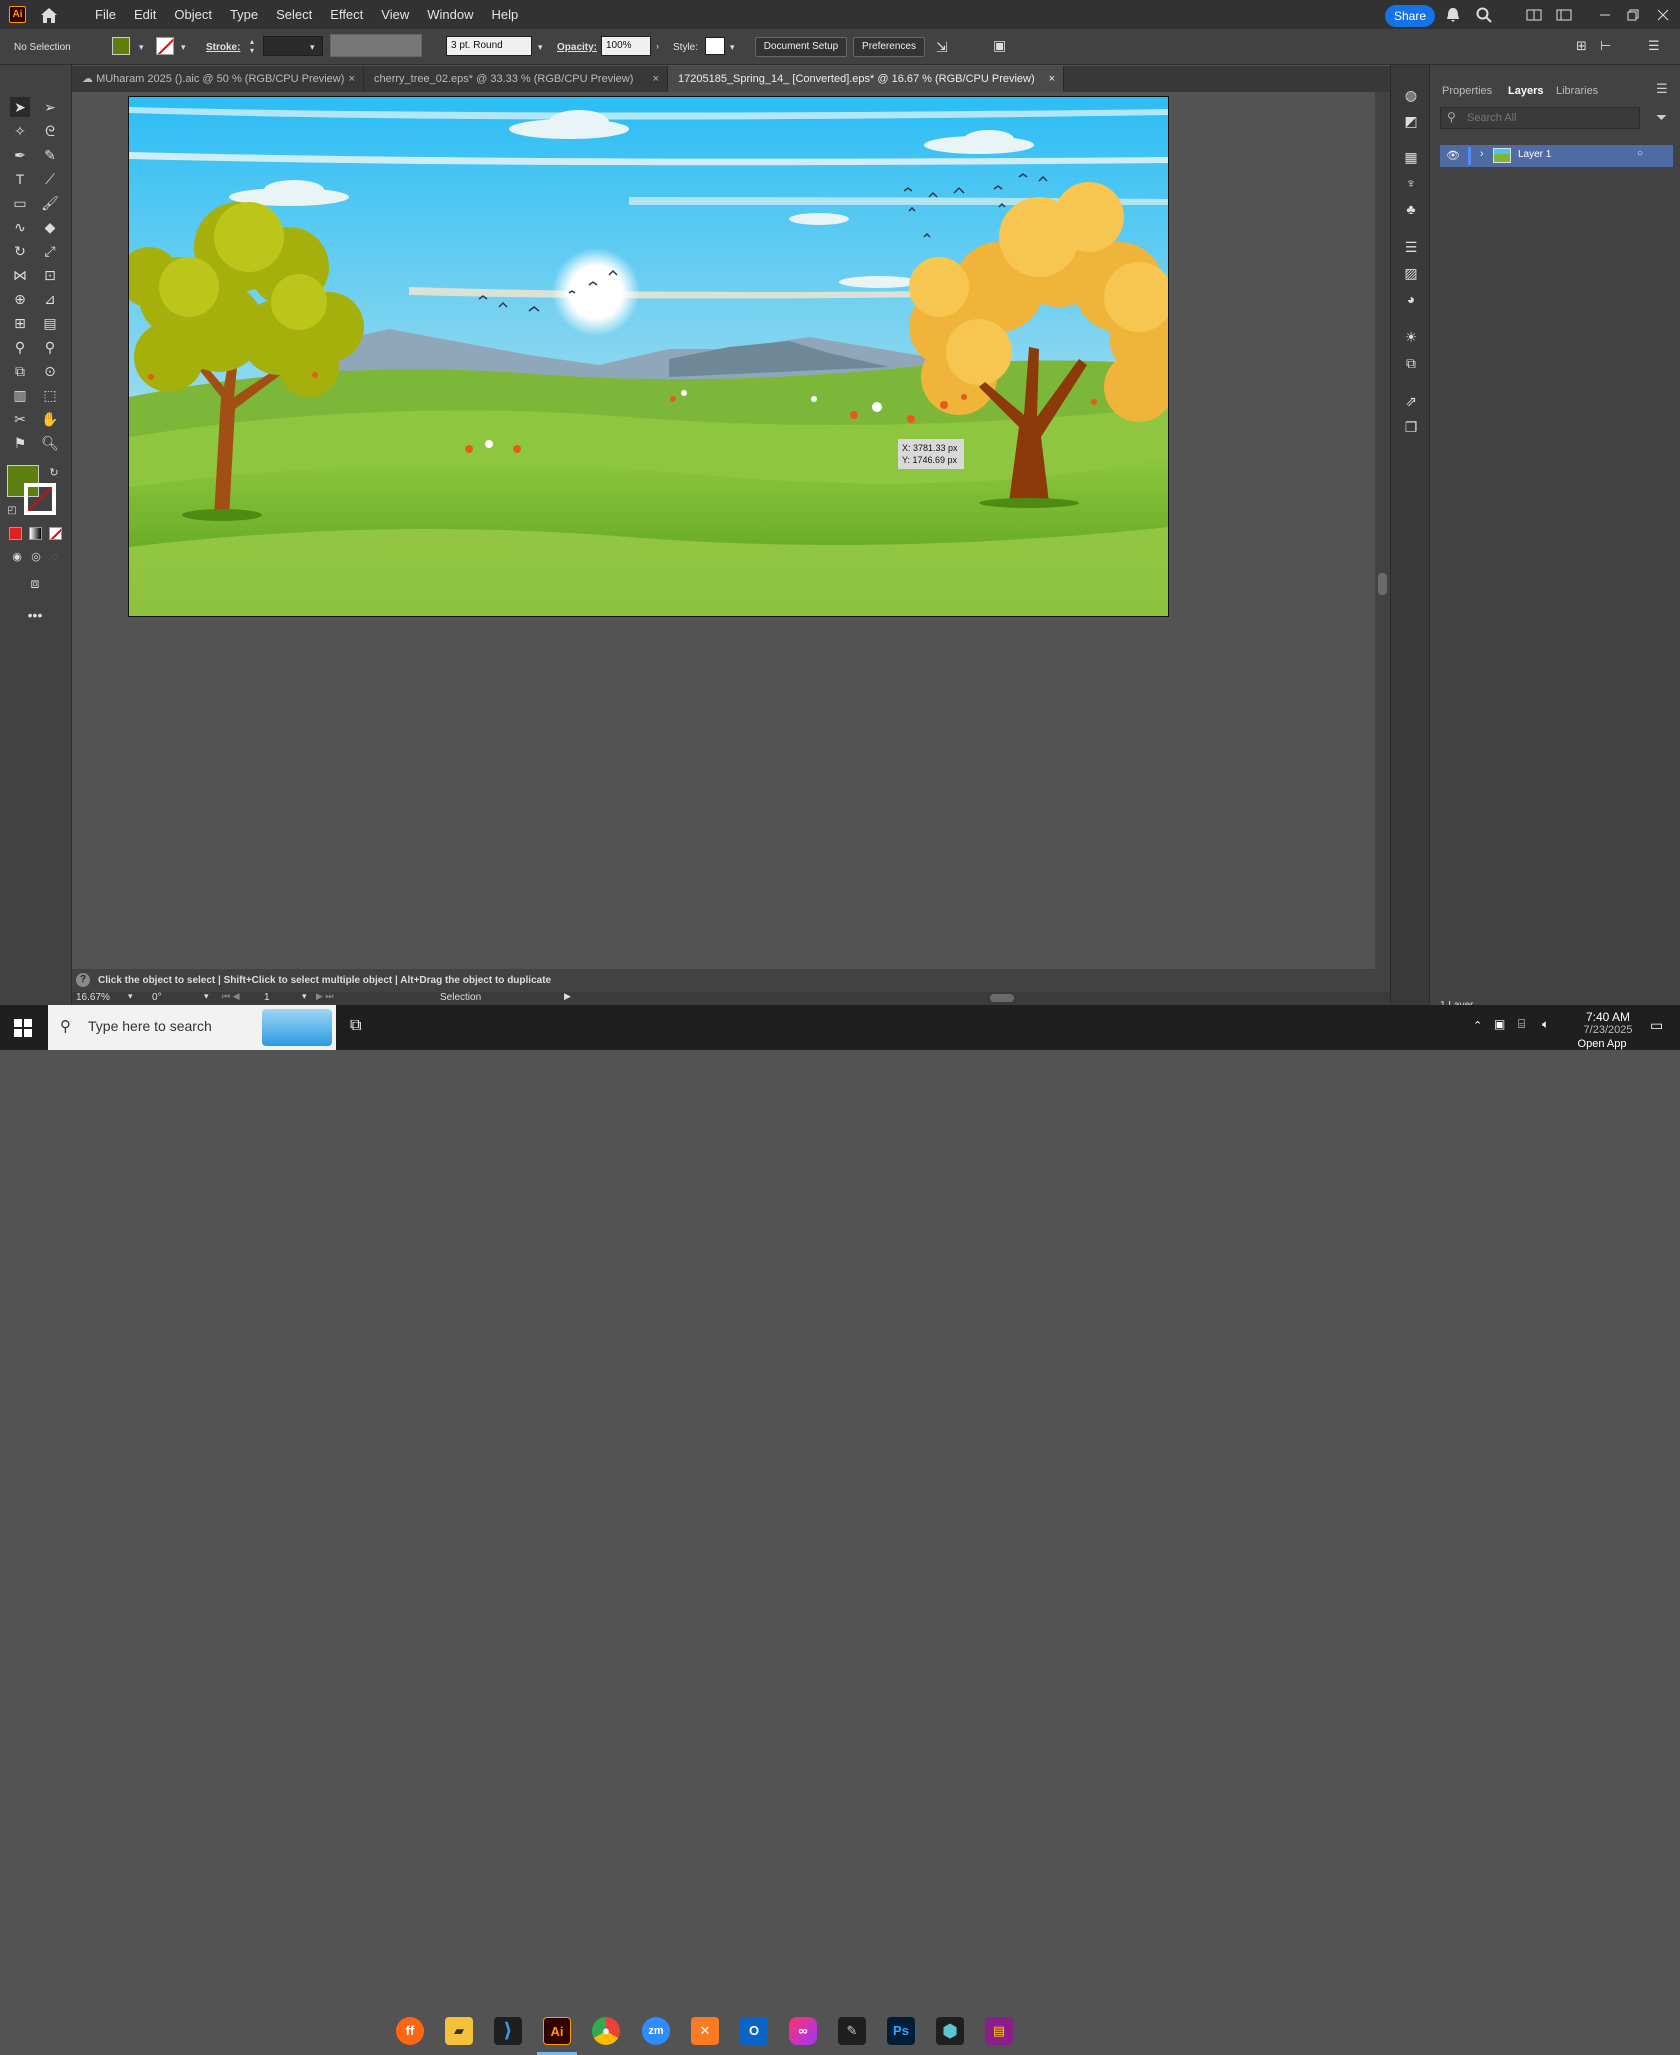  What do you see at coordinates (715, 46) in the screenshot?
I see `graphic-style-swatch` at bounding box center [715, 46].